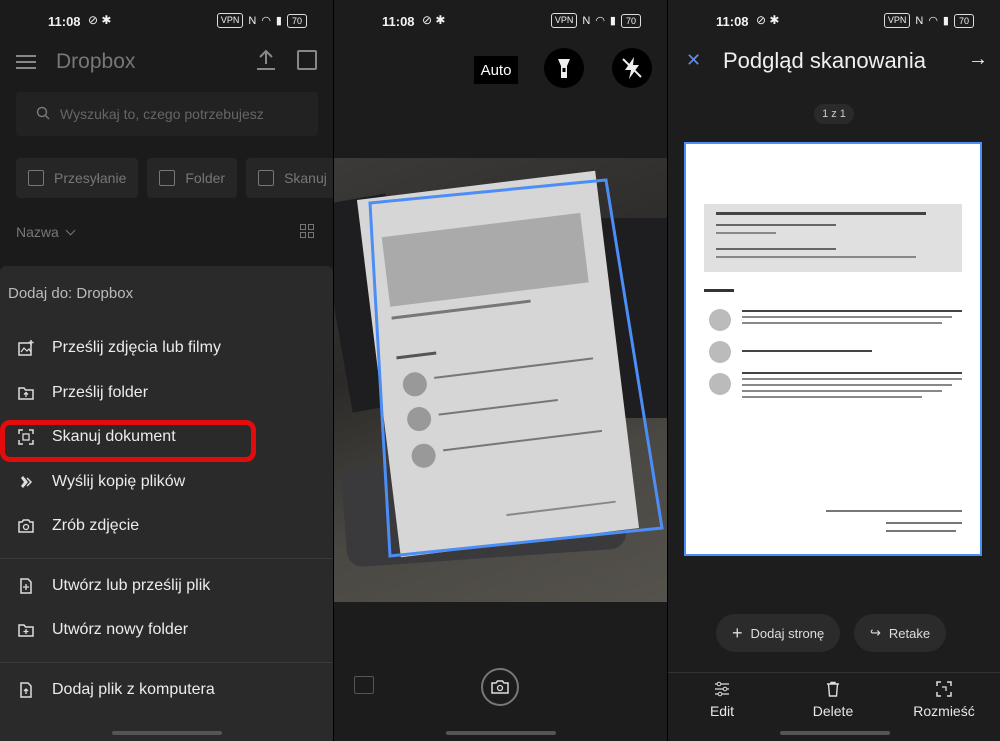 Image resolution: width=1000 pixels, height=741 pixels. What do you see at coordinates (133, 689) in the screenshot?
I see `menu-item-label: Dodaj plik z komputera` at bounding box center [133, 689].